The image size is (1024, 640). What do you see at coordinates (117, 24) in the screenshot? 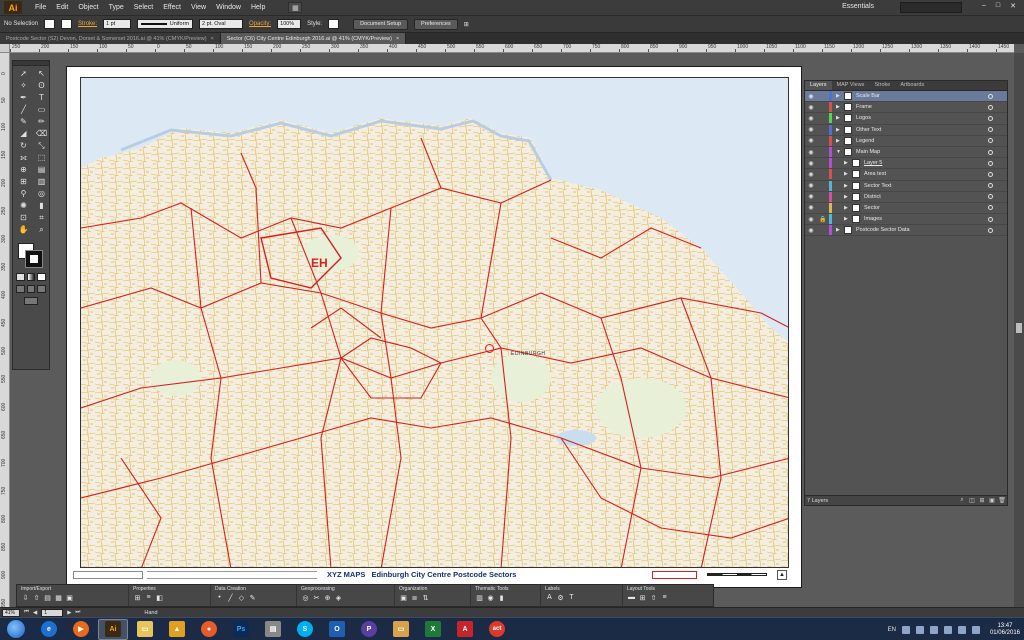
I see `stroke-weight-field: 1 pt` at bounding box center [117, 24].